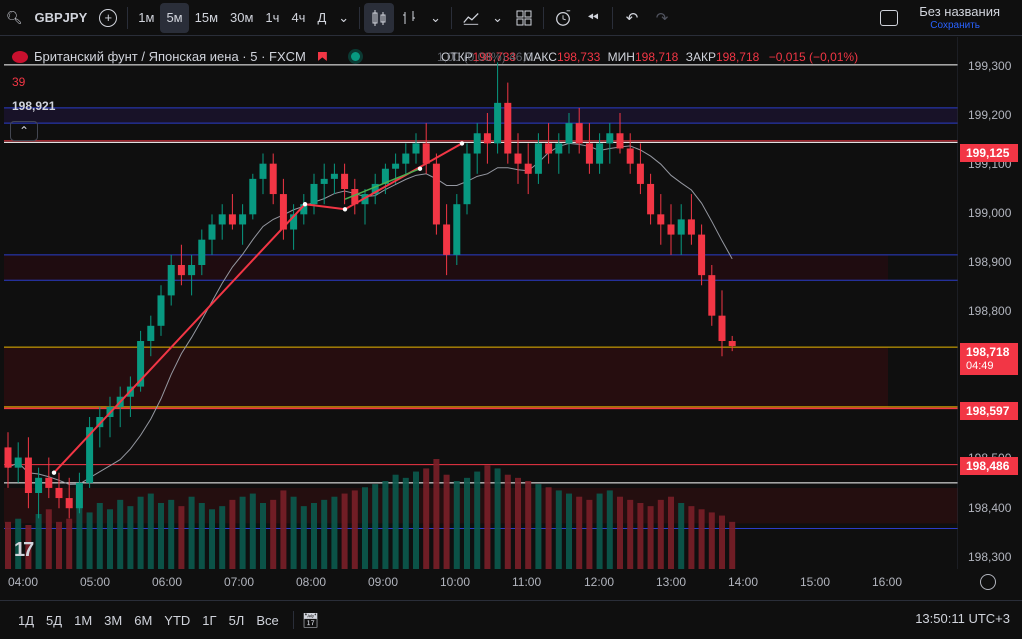 Image resolution: width=1022 pixels, height=639 pixels. Describe the element at coordinates (988, 352) in the screenshot. I see `current-price: 198,718` at that location.